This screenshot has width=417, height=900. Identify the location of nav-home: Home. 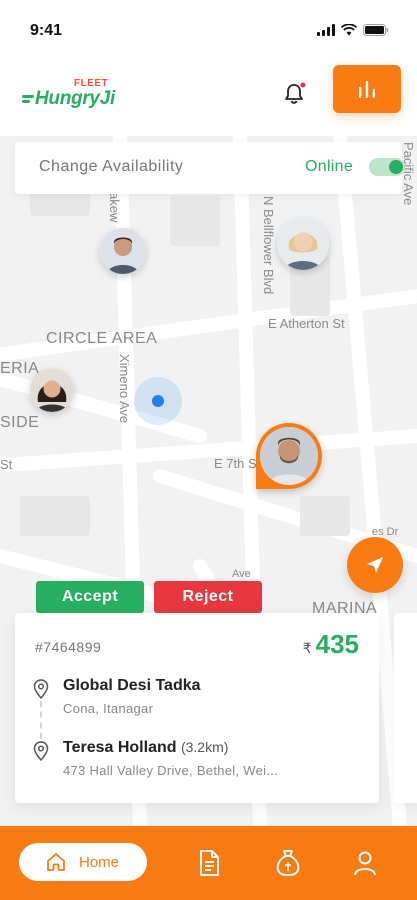
(83, 862).